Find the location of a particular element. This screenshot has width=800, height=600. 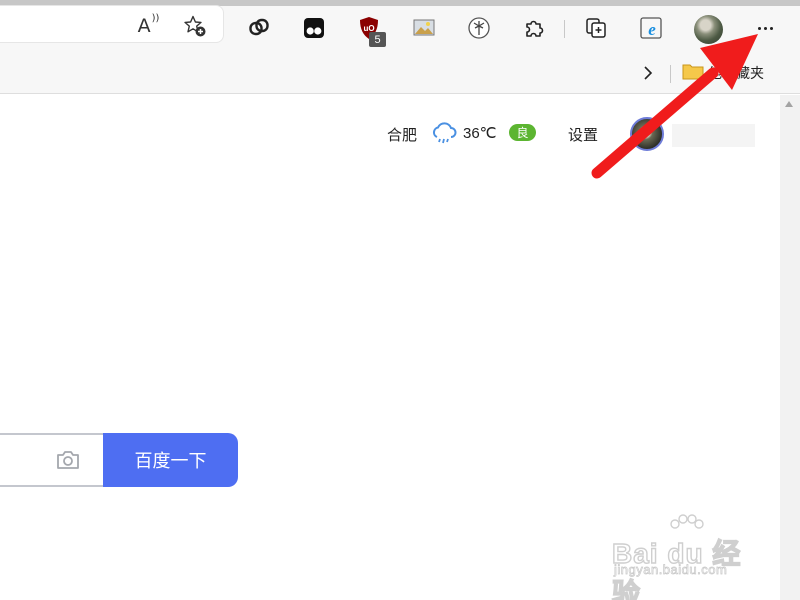

vertical-scrollbar is located at coordinates (790, 347).